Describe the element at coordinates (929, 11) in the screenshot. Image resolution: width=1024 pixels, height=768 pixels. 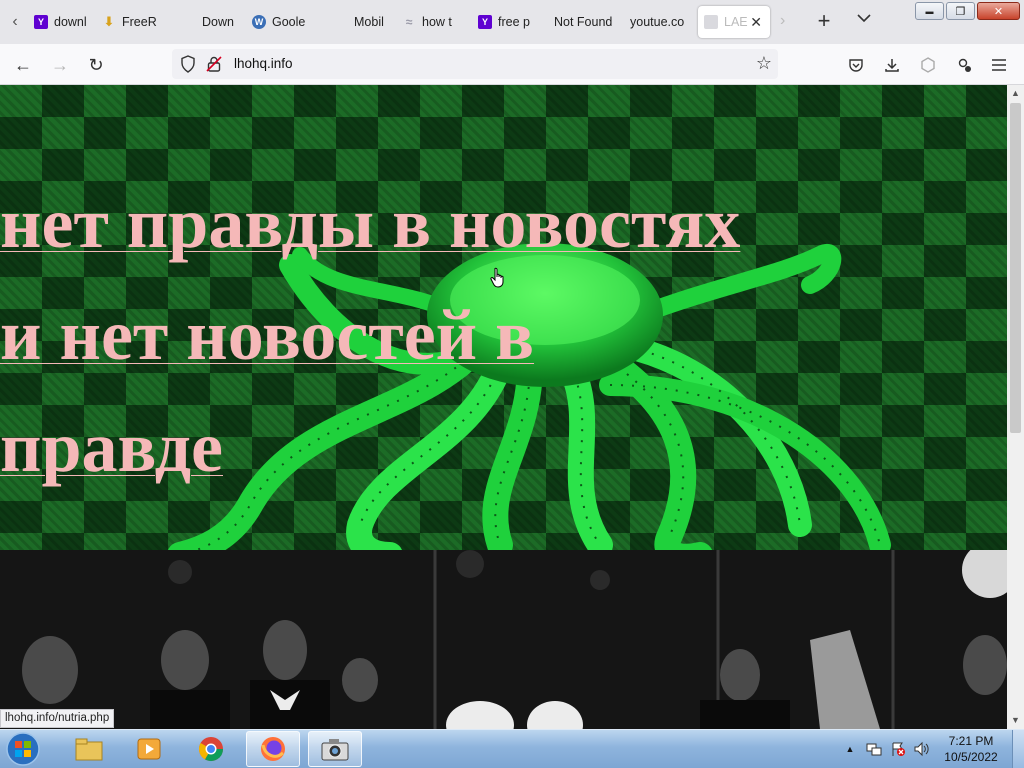
I see `minimize-button: ▬` at that location.